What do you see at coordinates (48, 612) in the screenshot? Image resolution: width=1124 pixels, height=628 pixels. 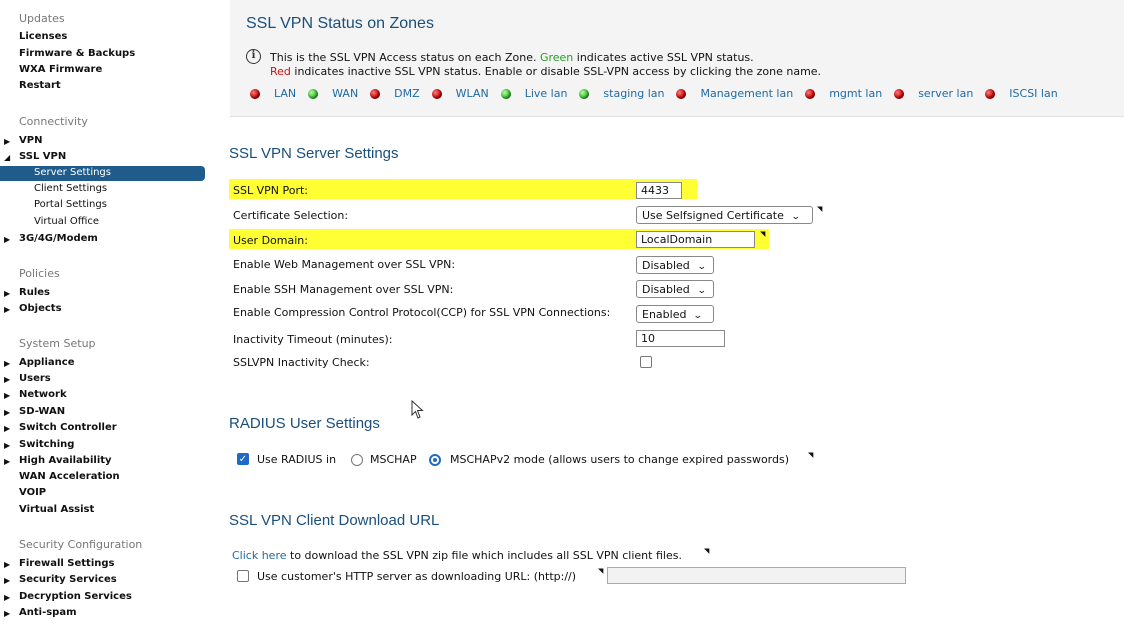 I see `sidebar-item-anti-spam: Anti-spam` at bounding box center [48, 612].